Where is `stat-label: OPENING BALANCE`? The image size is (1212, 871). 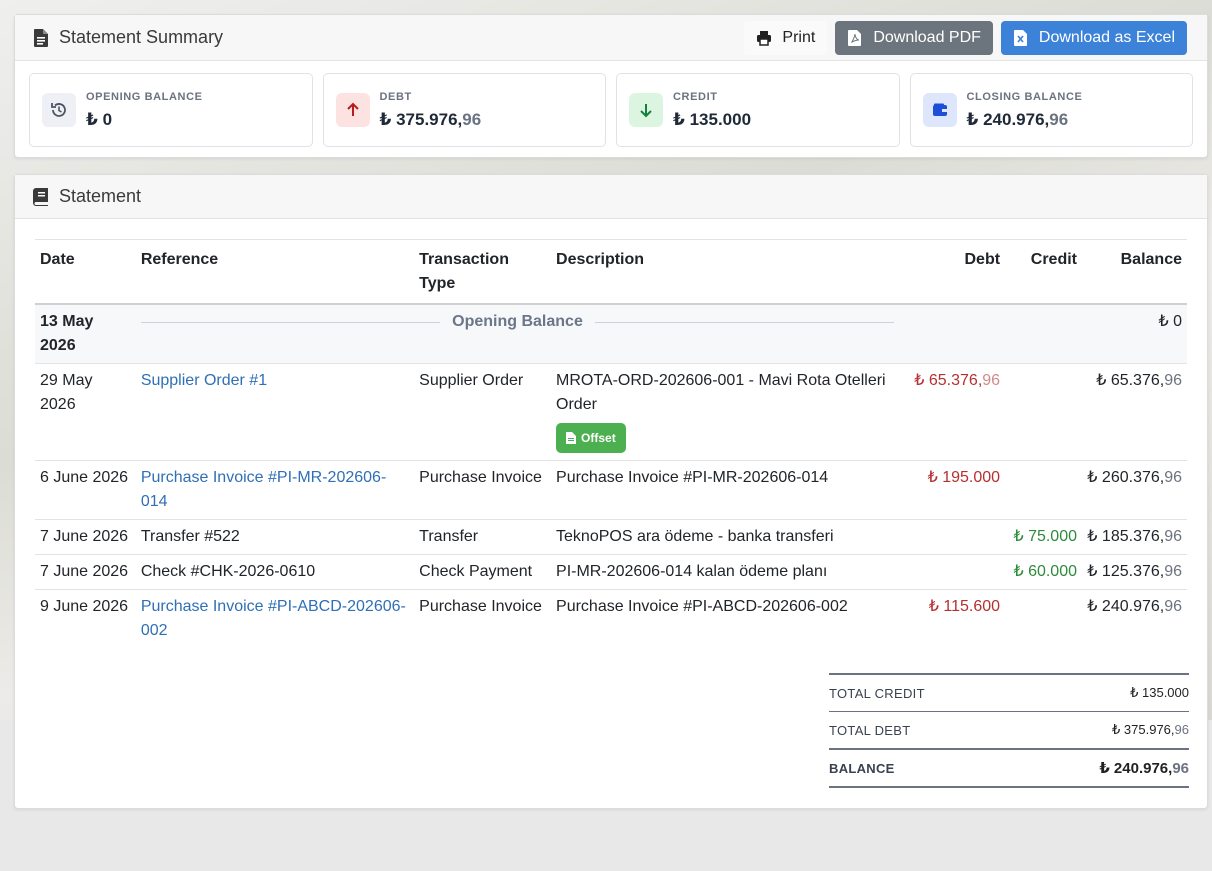
stat-label: OPENING BALANCE is located at coordinates (144, 96).